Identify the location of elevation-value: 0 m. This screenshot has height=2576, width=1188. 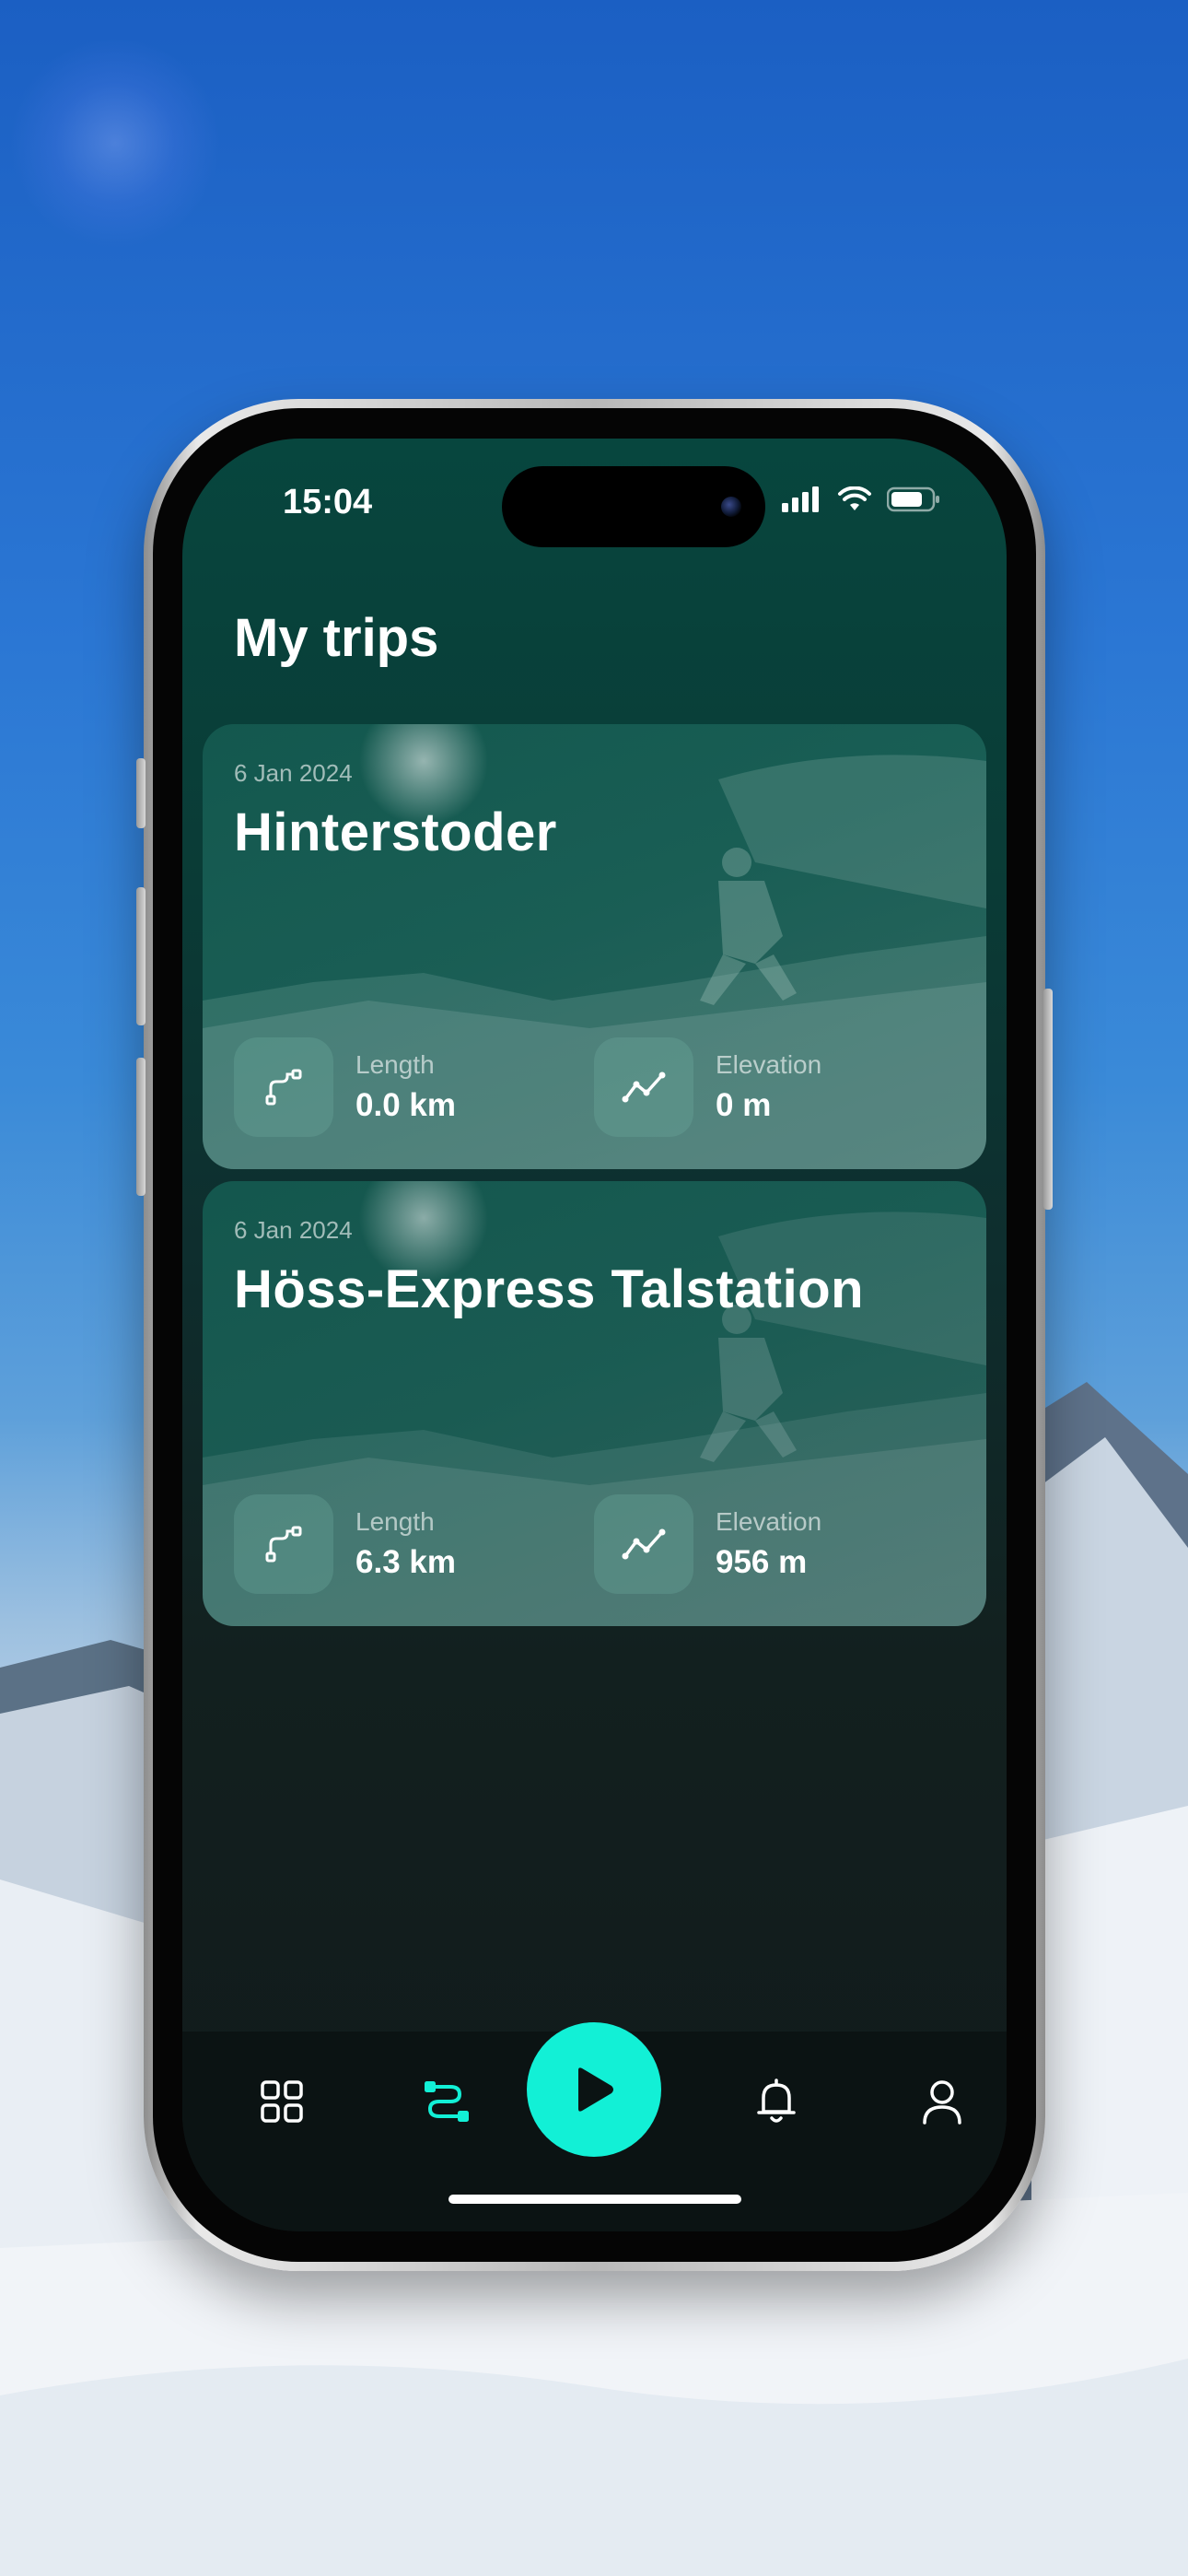
(744, 1105).